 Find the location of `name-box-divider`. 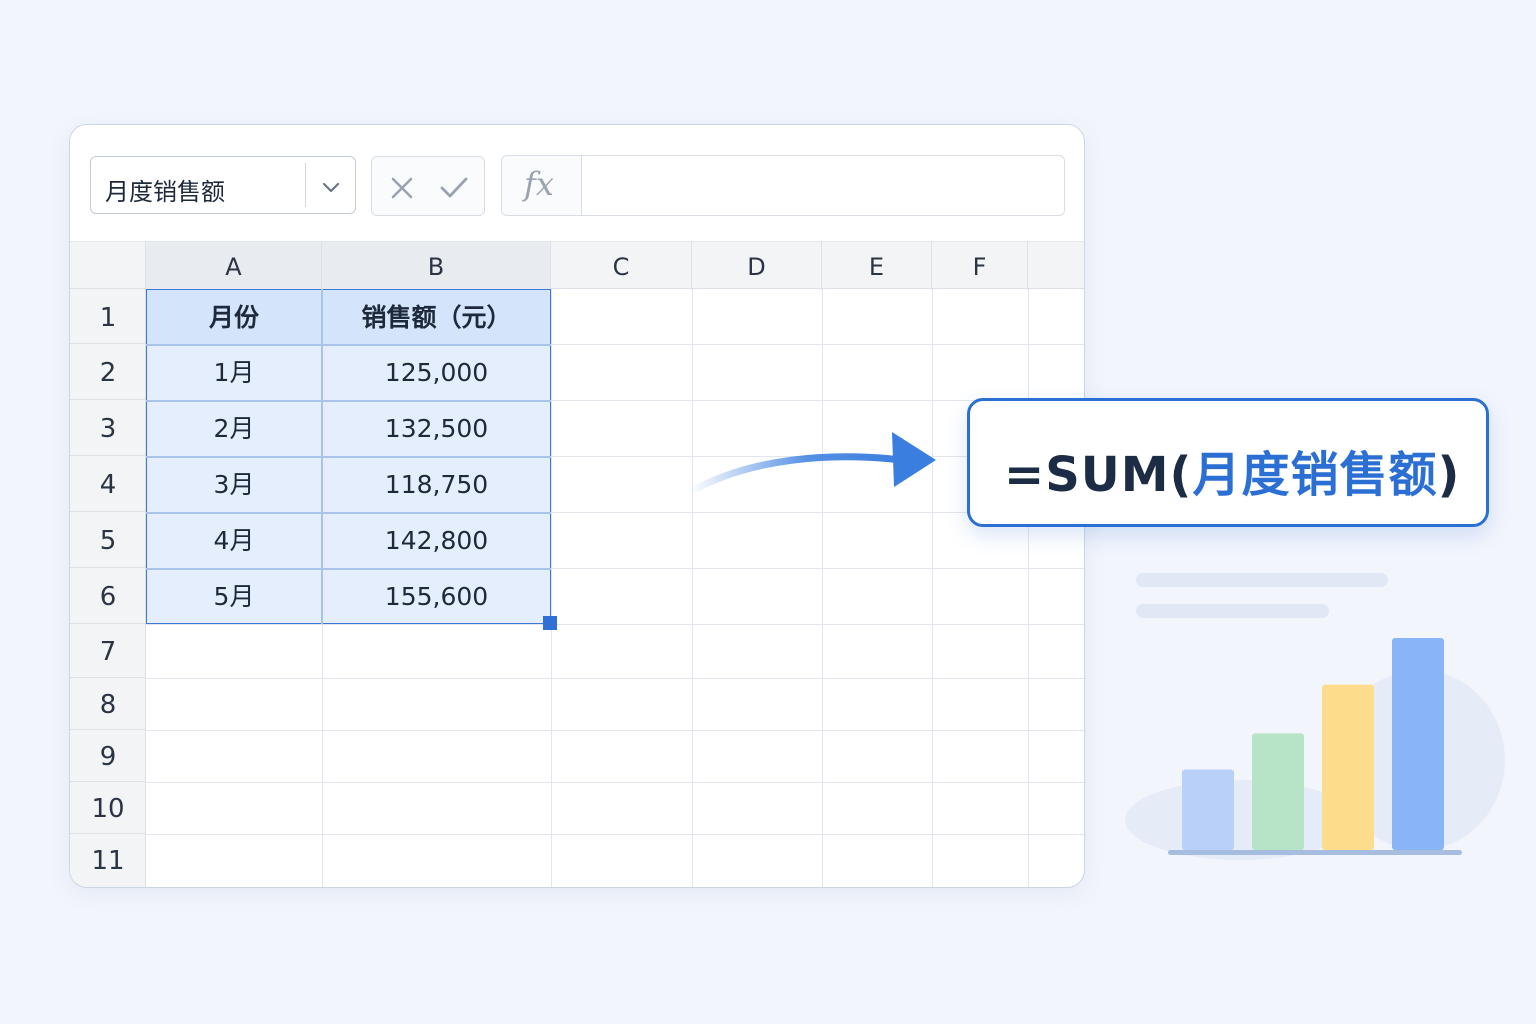

name-box-divider is located at coordinates (305, 185).